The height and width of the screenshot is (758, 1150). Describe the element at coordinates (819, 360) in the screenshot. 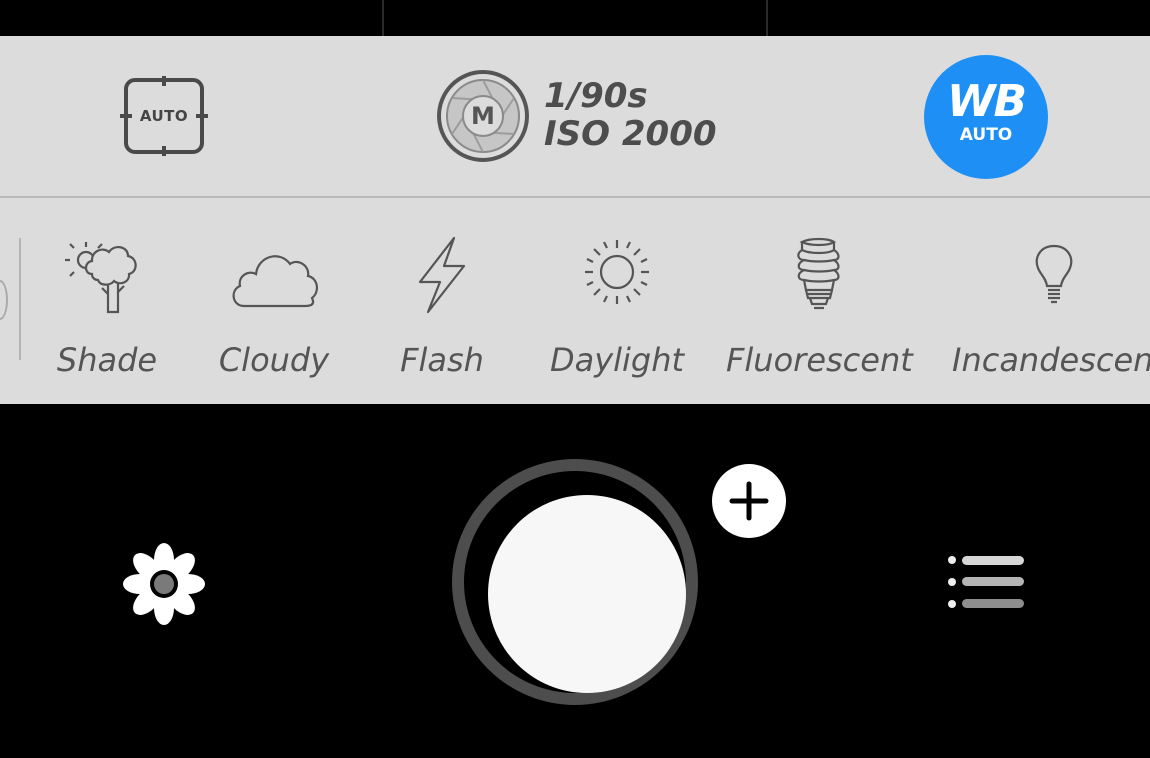

I see `preset-label: Fluorescent` at that location.